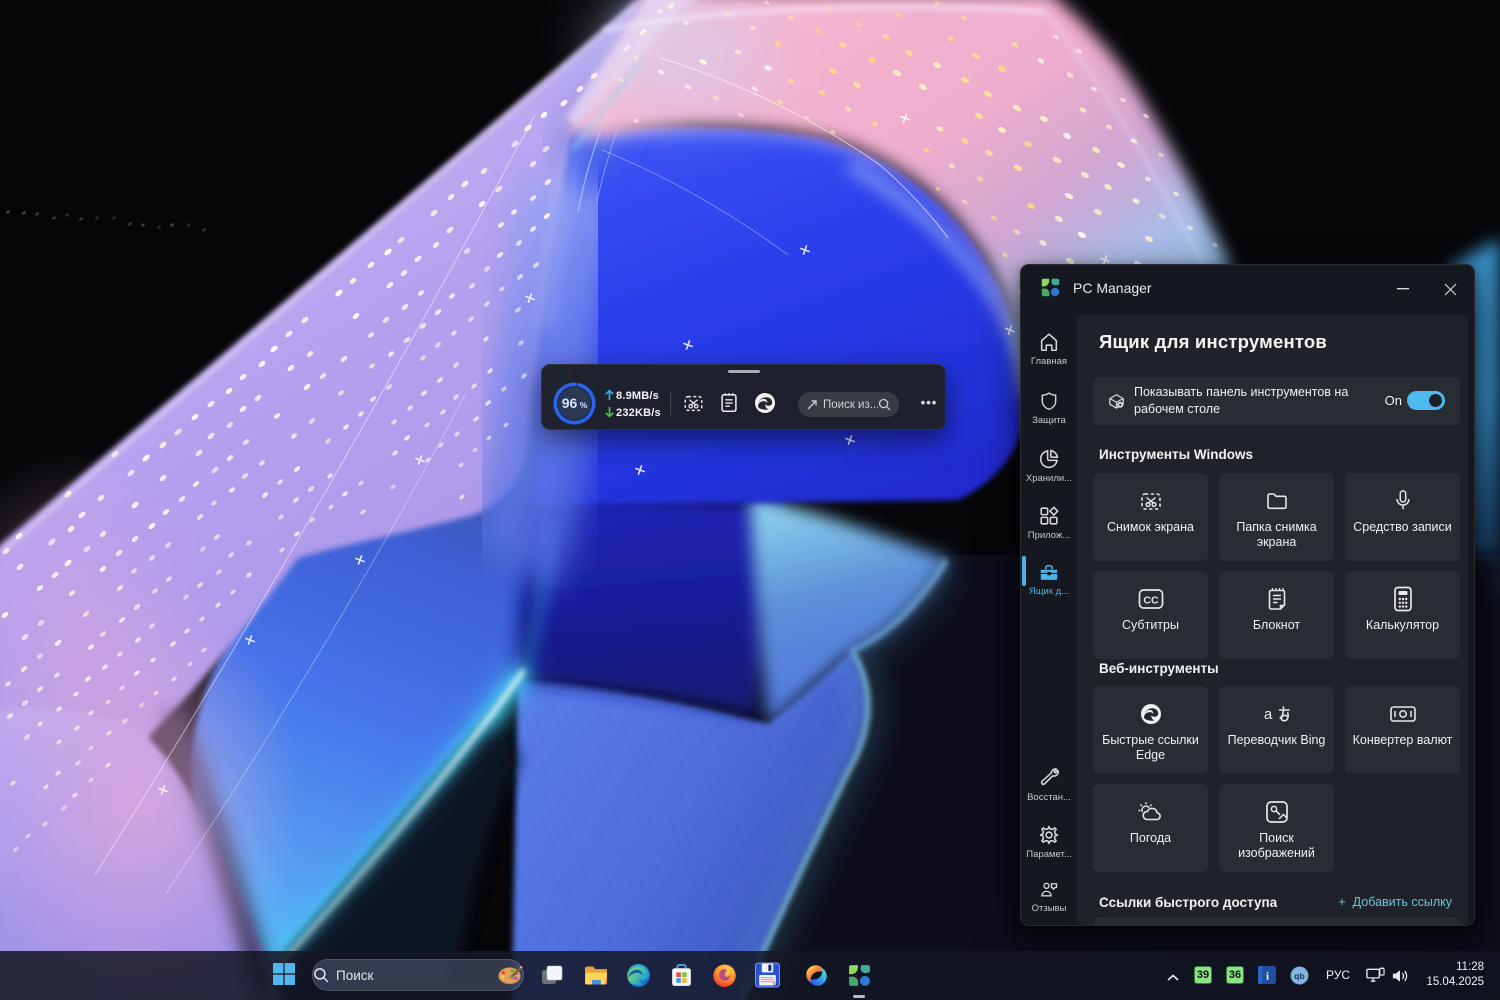  I want to click on svg-text: 31, so click(776, 983).